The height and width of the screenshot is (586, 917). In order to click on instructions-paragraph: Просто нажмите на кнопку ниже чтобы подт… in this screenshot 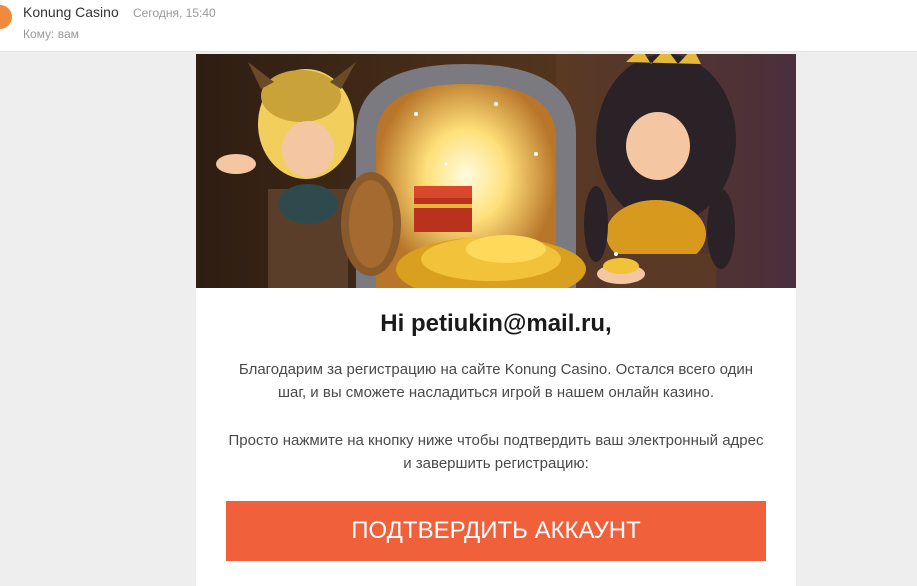, I will do `click(496, 452)`.